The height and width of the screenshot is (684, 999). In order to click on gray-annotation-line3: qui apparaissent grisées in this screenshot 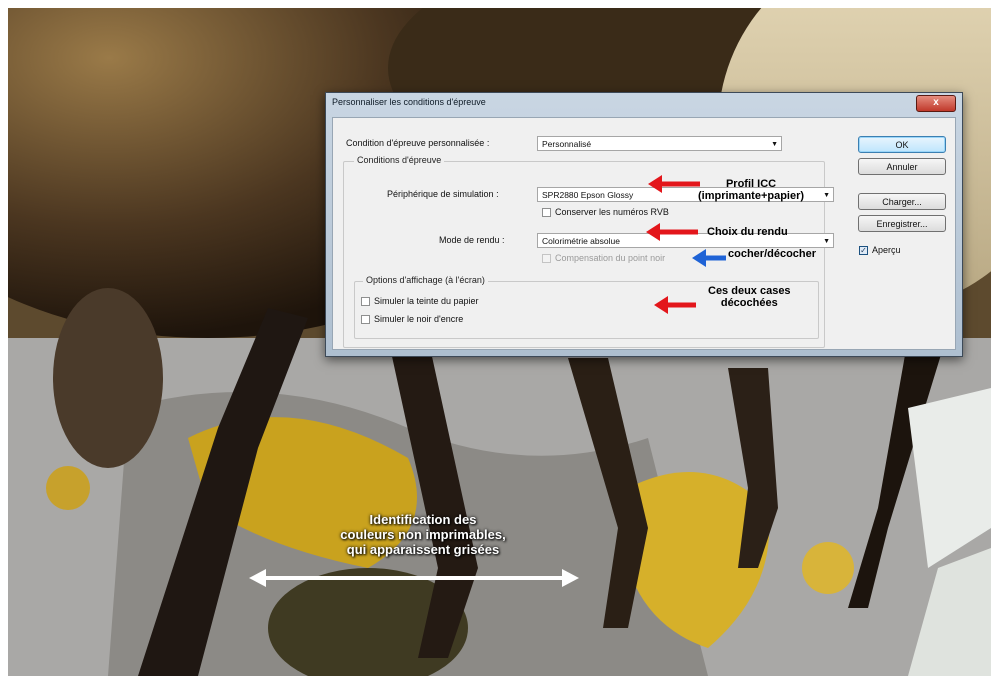, I will do `click(423, 549)`.